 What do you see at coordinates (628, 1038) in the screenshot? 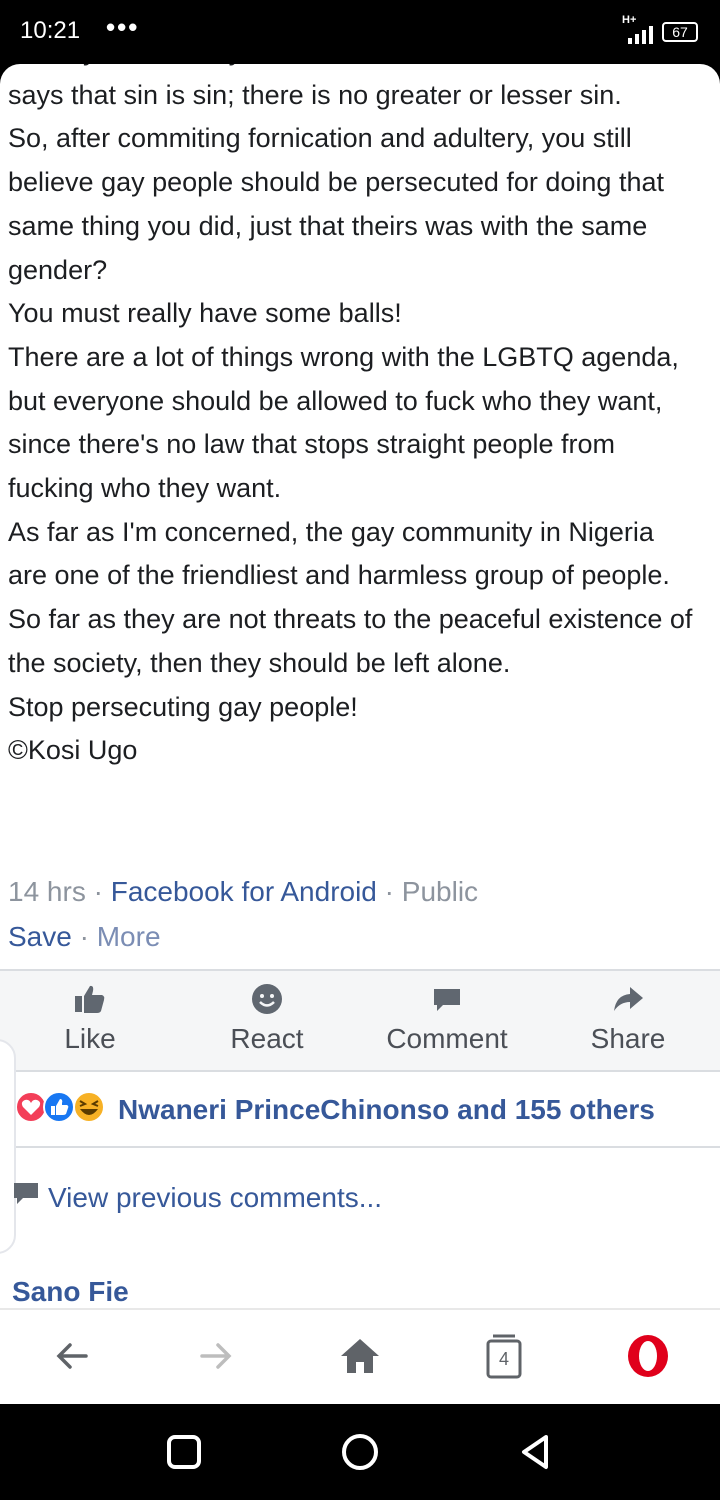
I see `share-label: Share` at bounding box center [628, 1038].